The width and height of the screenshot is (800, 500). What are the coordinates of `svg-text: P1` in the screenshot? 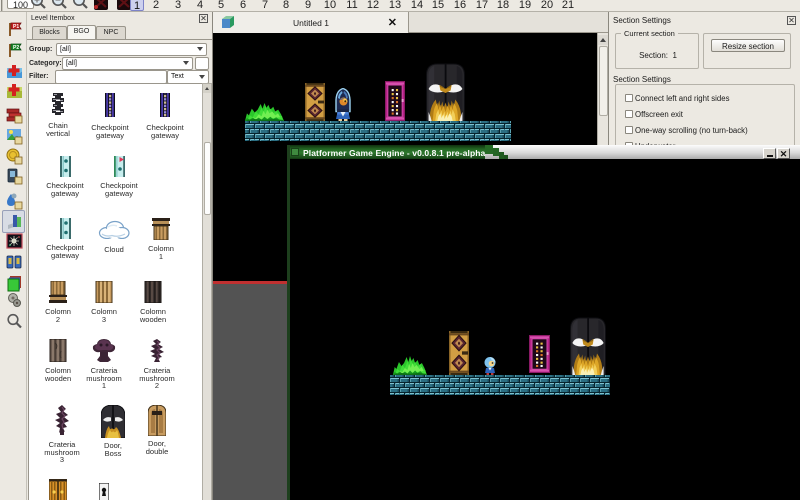 It's located at (16, 27).